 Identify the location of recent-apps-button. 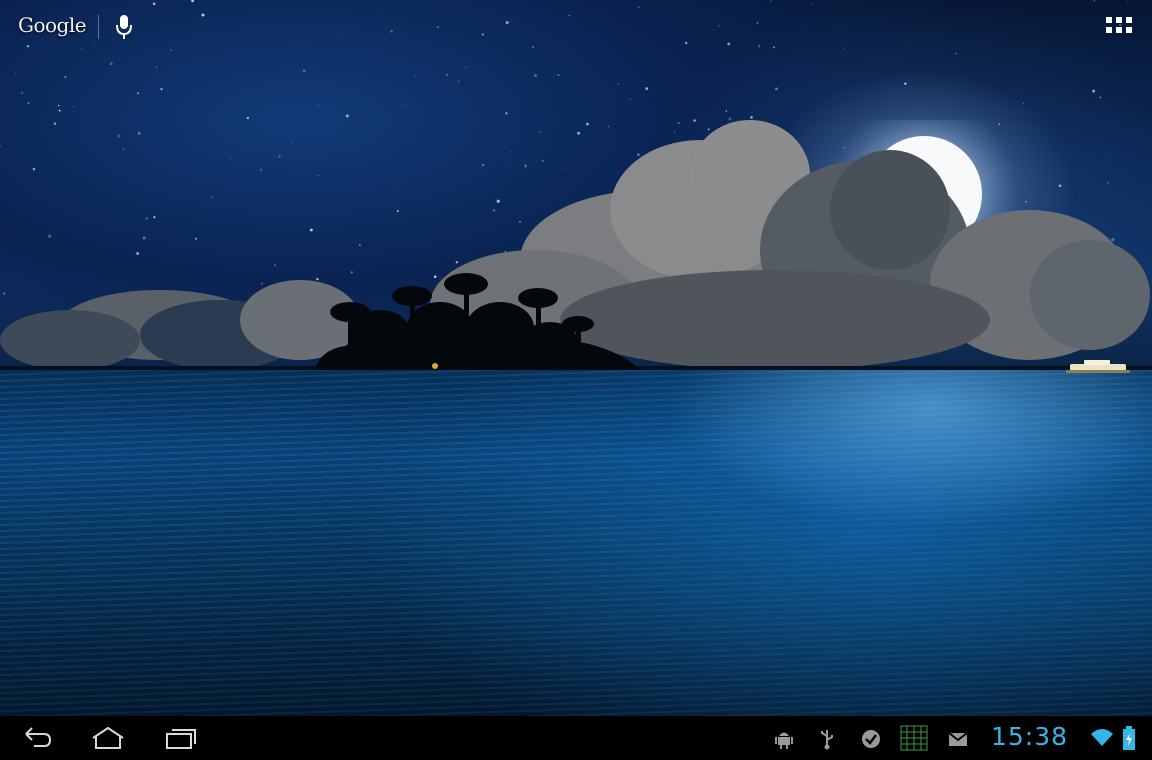
(181, 738).